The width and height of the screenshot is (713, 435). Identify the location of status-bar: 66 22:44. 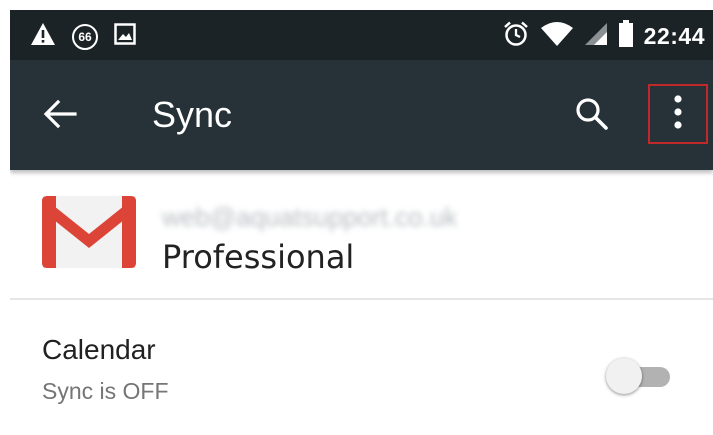
(361, 35).